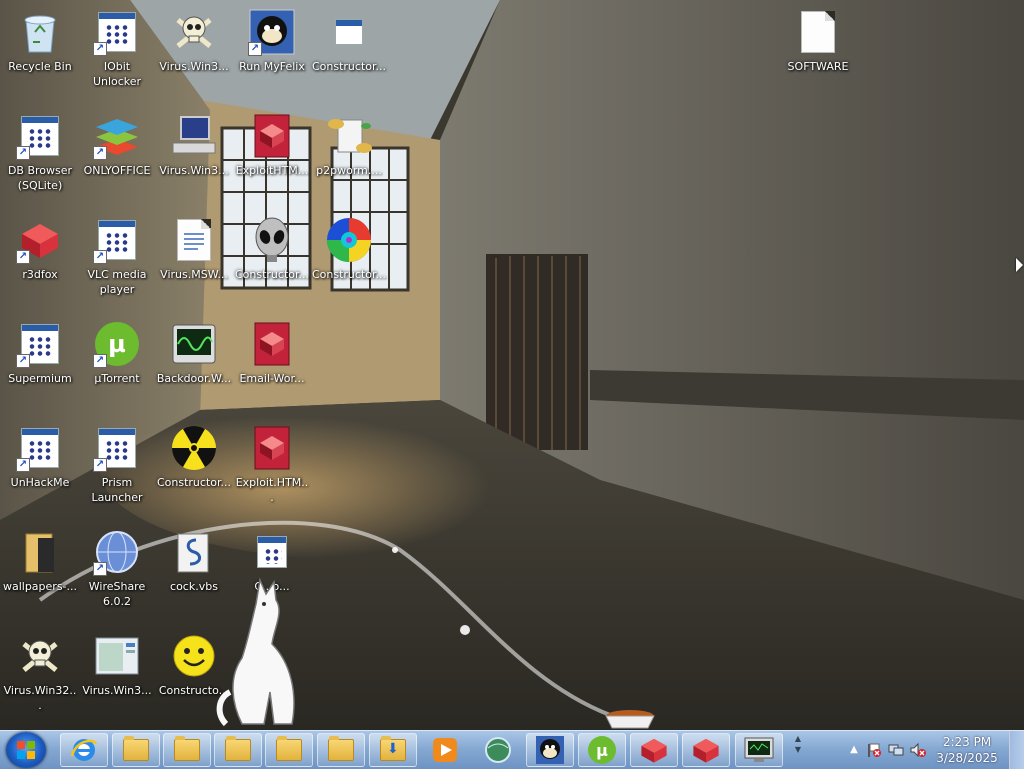 The height and width of the screenshot is (769, 1024). Describe the element at coordinates (117, 170) in the screenshot. I see `desktop-icon-label: ONLYOFFICE` at that location.